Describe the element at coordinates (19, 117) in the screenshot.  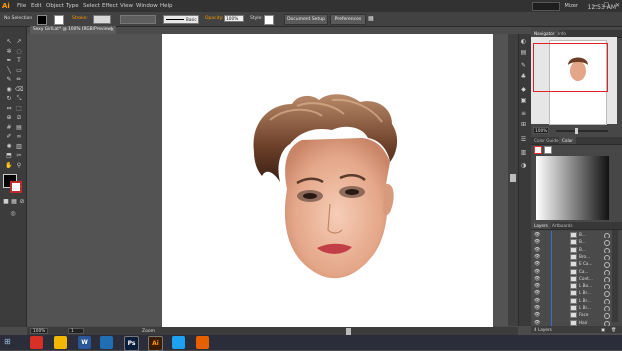
I see `perspective-tool-icon: ⧄` at that location.